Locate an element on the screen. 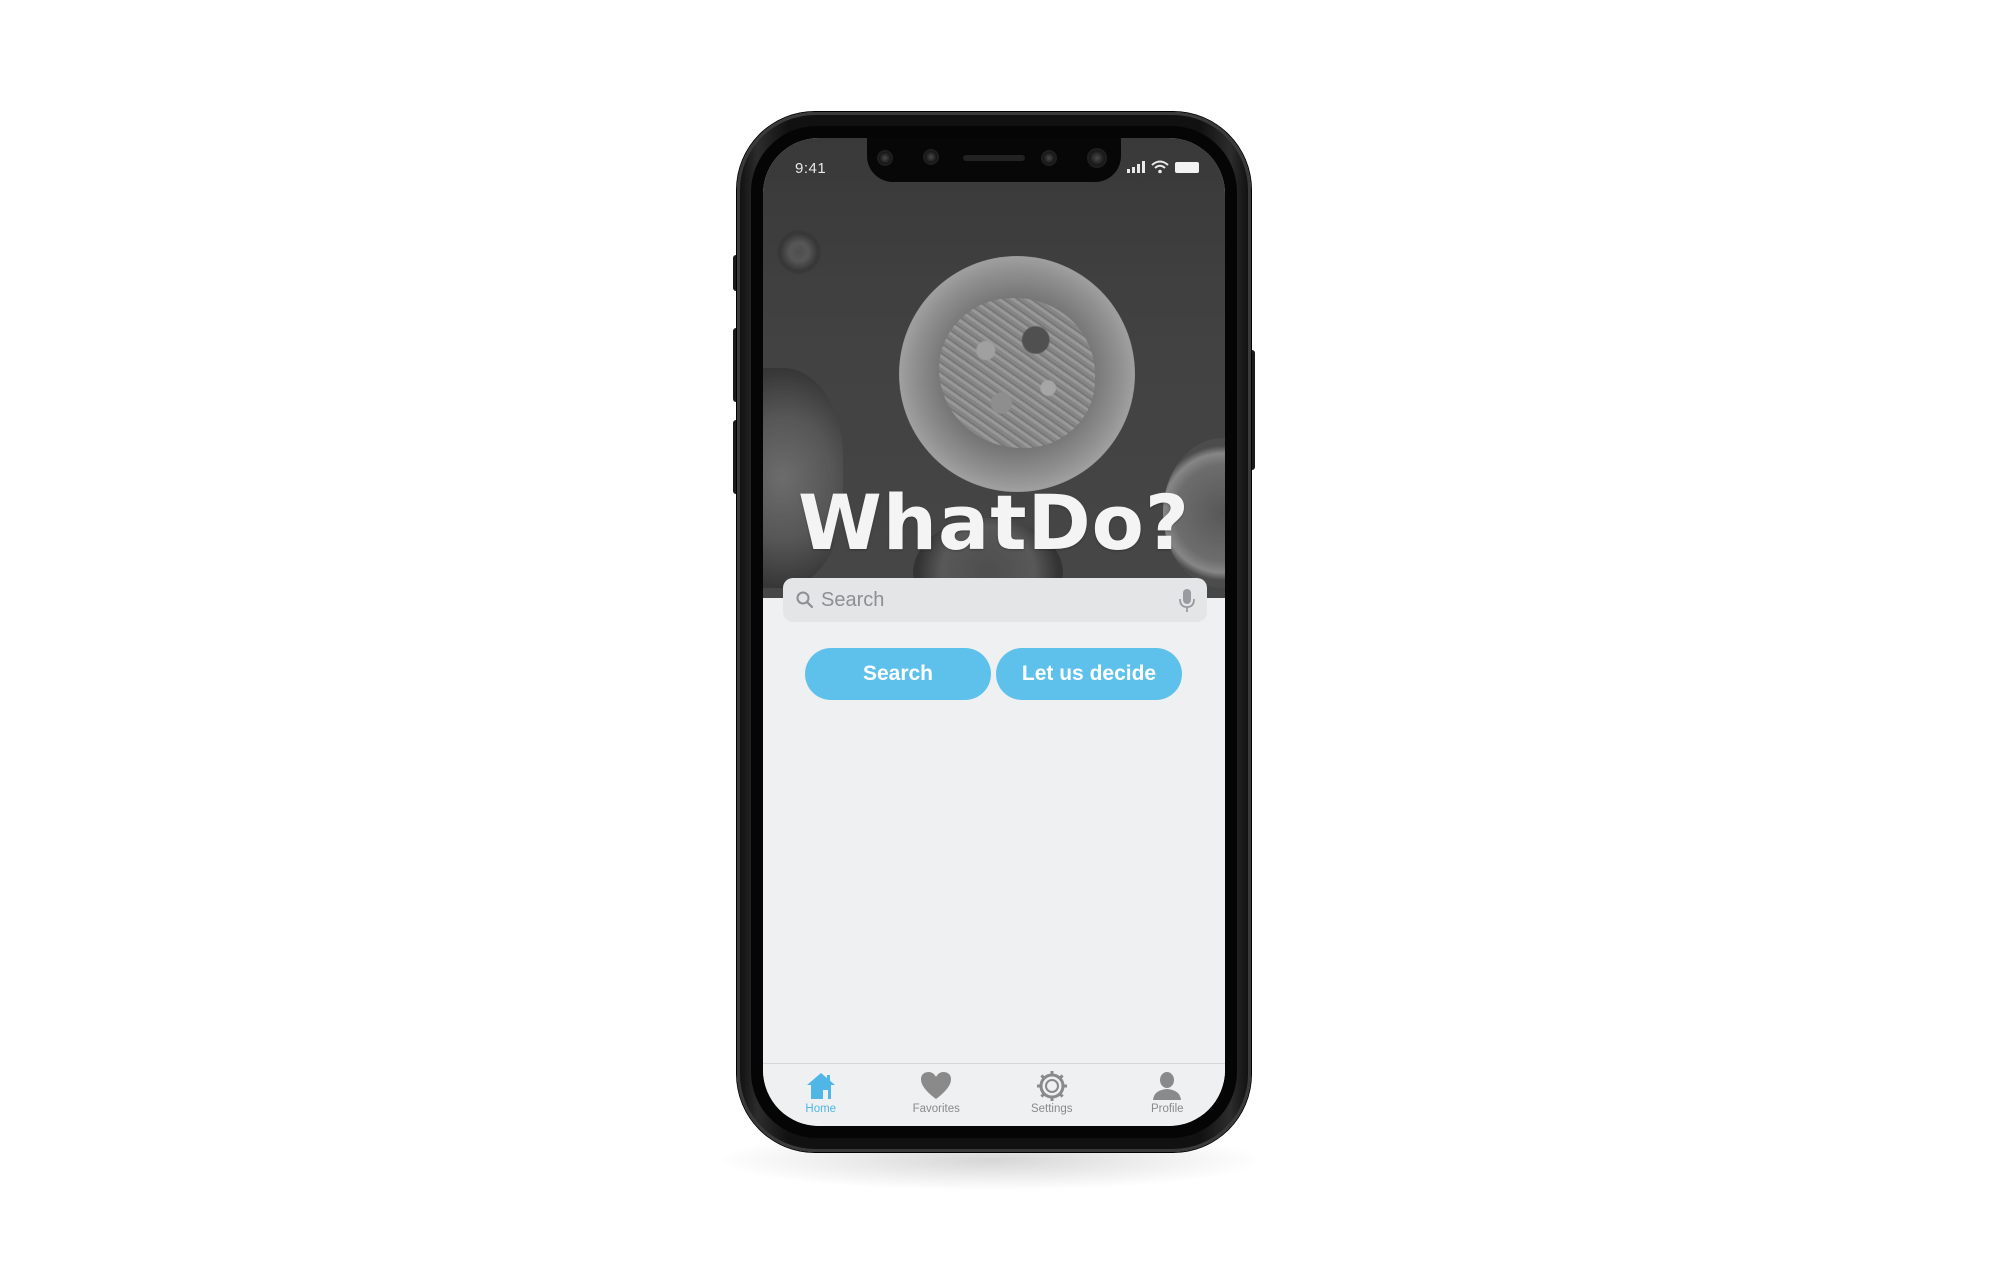 This screenshot has width=2000, height=1266. tab-home: Home is located at coordinates (821, 1095).